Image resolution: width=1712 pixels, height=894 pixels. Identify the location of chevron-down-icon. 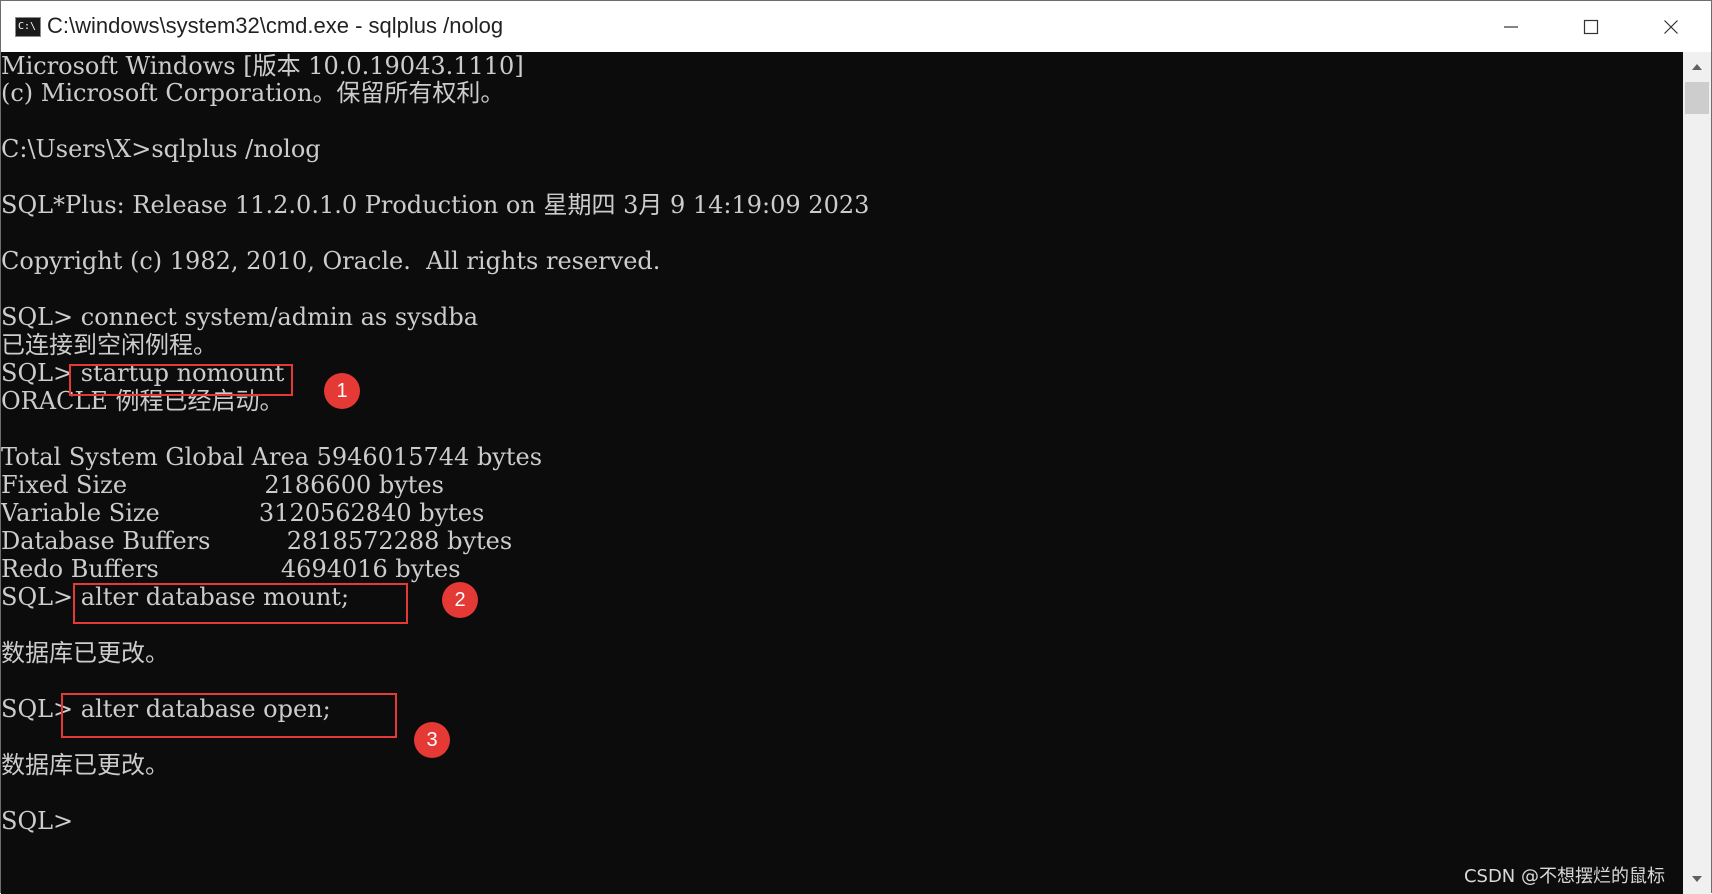
(1697, 879).